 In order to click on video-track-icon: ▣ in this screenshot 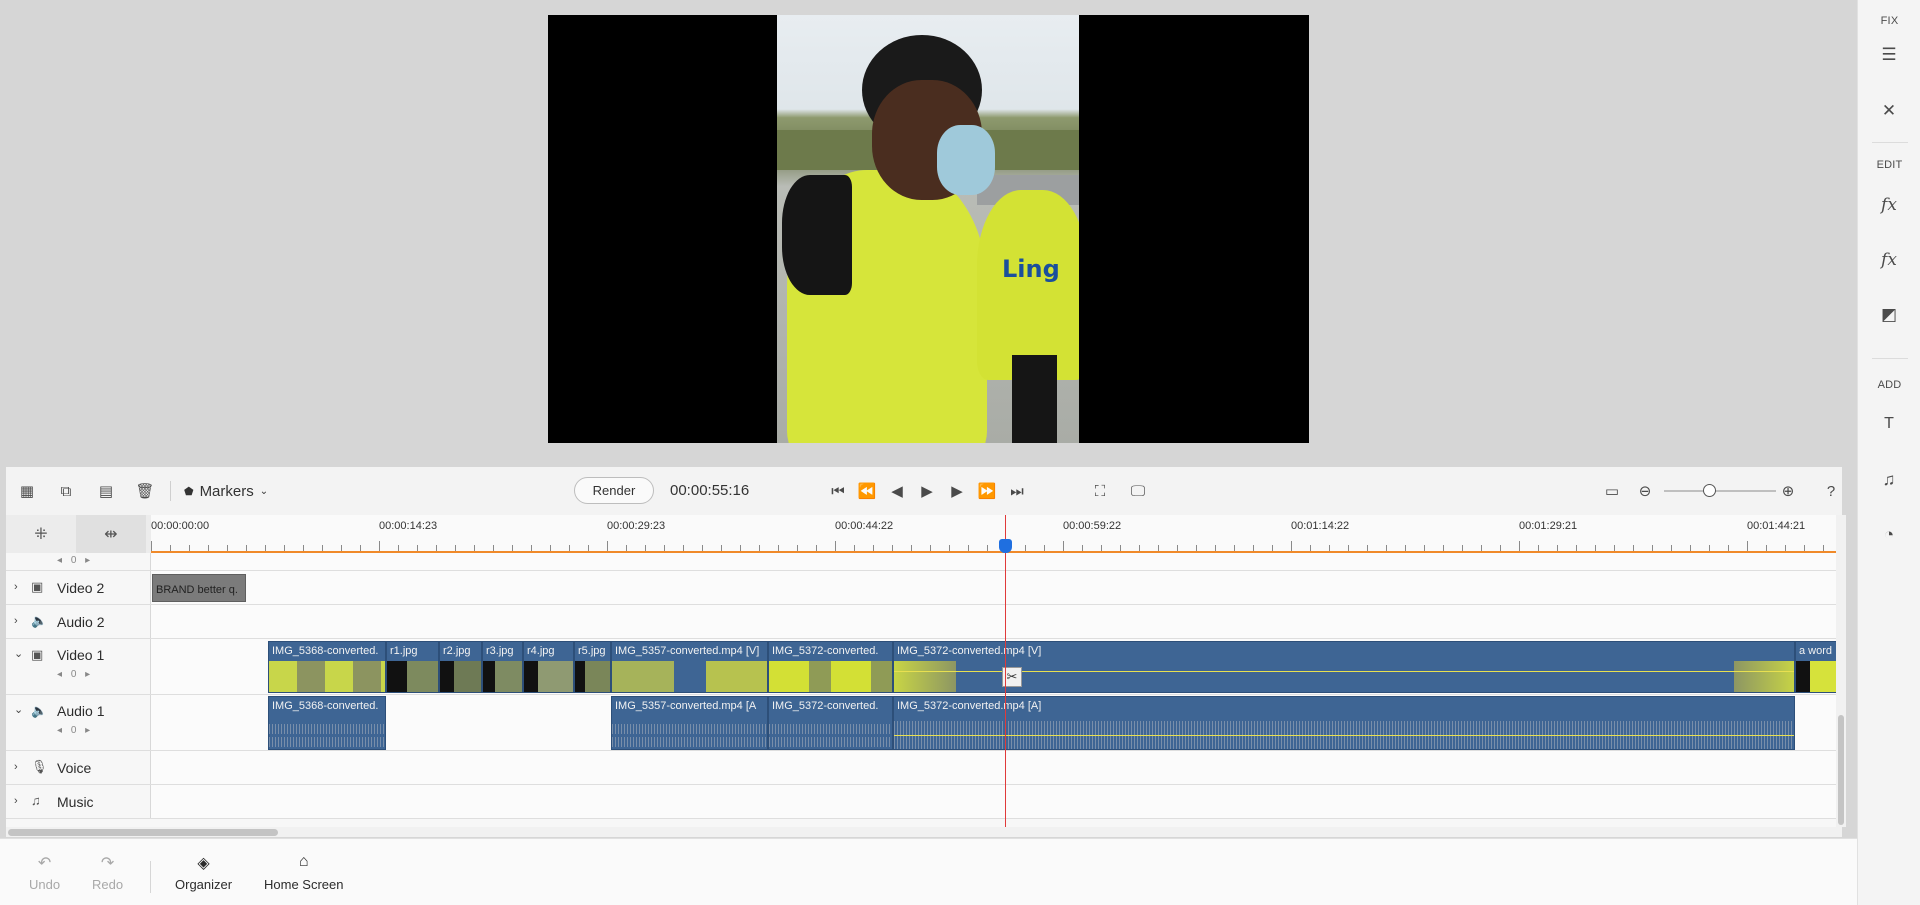, I will do `click(37, 586)`.